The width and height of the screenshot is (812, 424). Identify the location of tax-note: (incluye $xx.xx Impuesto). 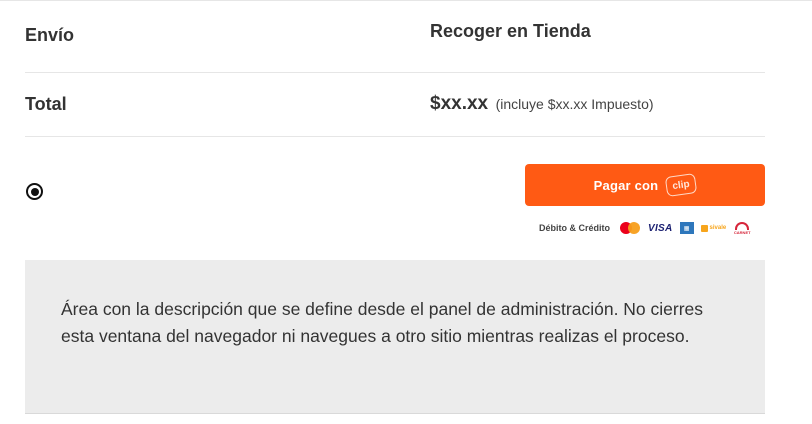
(574, 104).